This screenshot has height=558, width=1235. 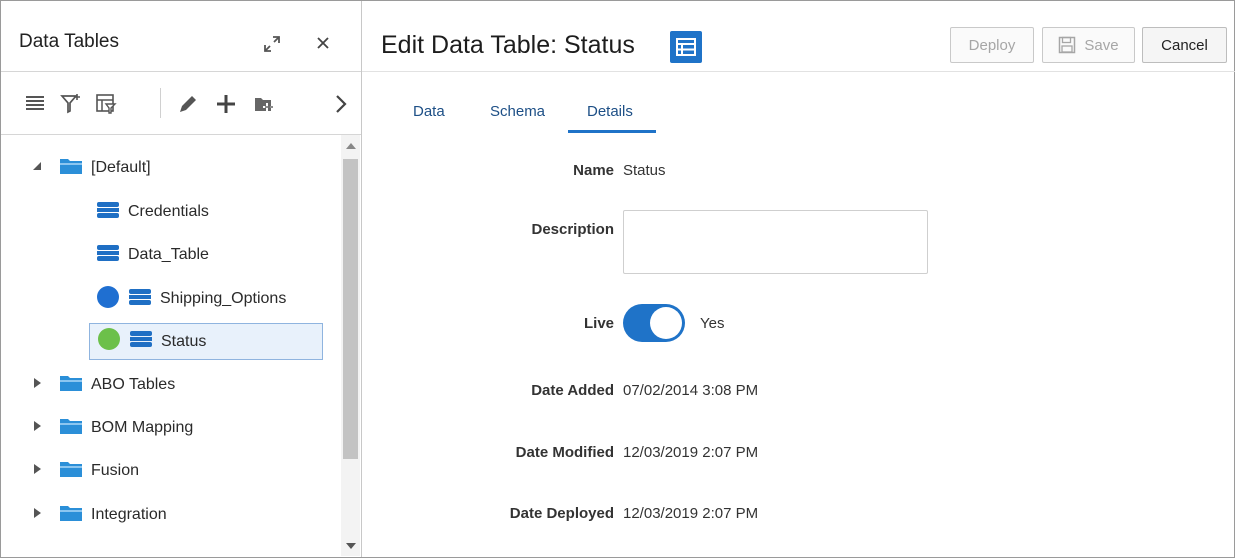 I want to click on list-icon, so click(x=35, y=104).